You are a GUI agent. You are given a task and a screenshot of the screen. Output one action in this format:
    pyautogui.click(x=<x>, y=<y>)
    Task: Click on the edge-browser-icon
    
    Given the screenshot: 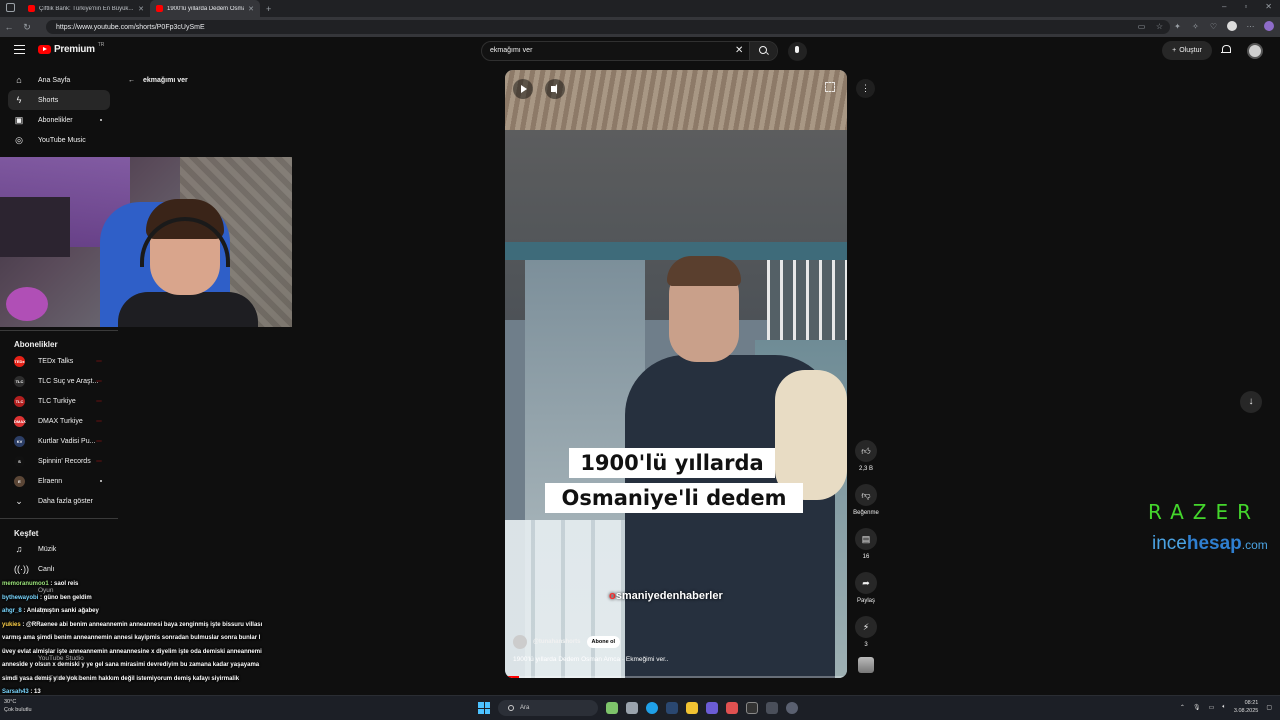 What is the action you would take?
    pyautogui.click(x=652, y=708)
    